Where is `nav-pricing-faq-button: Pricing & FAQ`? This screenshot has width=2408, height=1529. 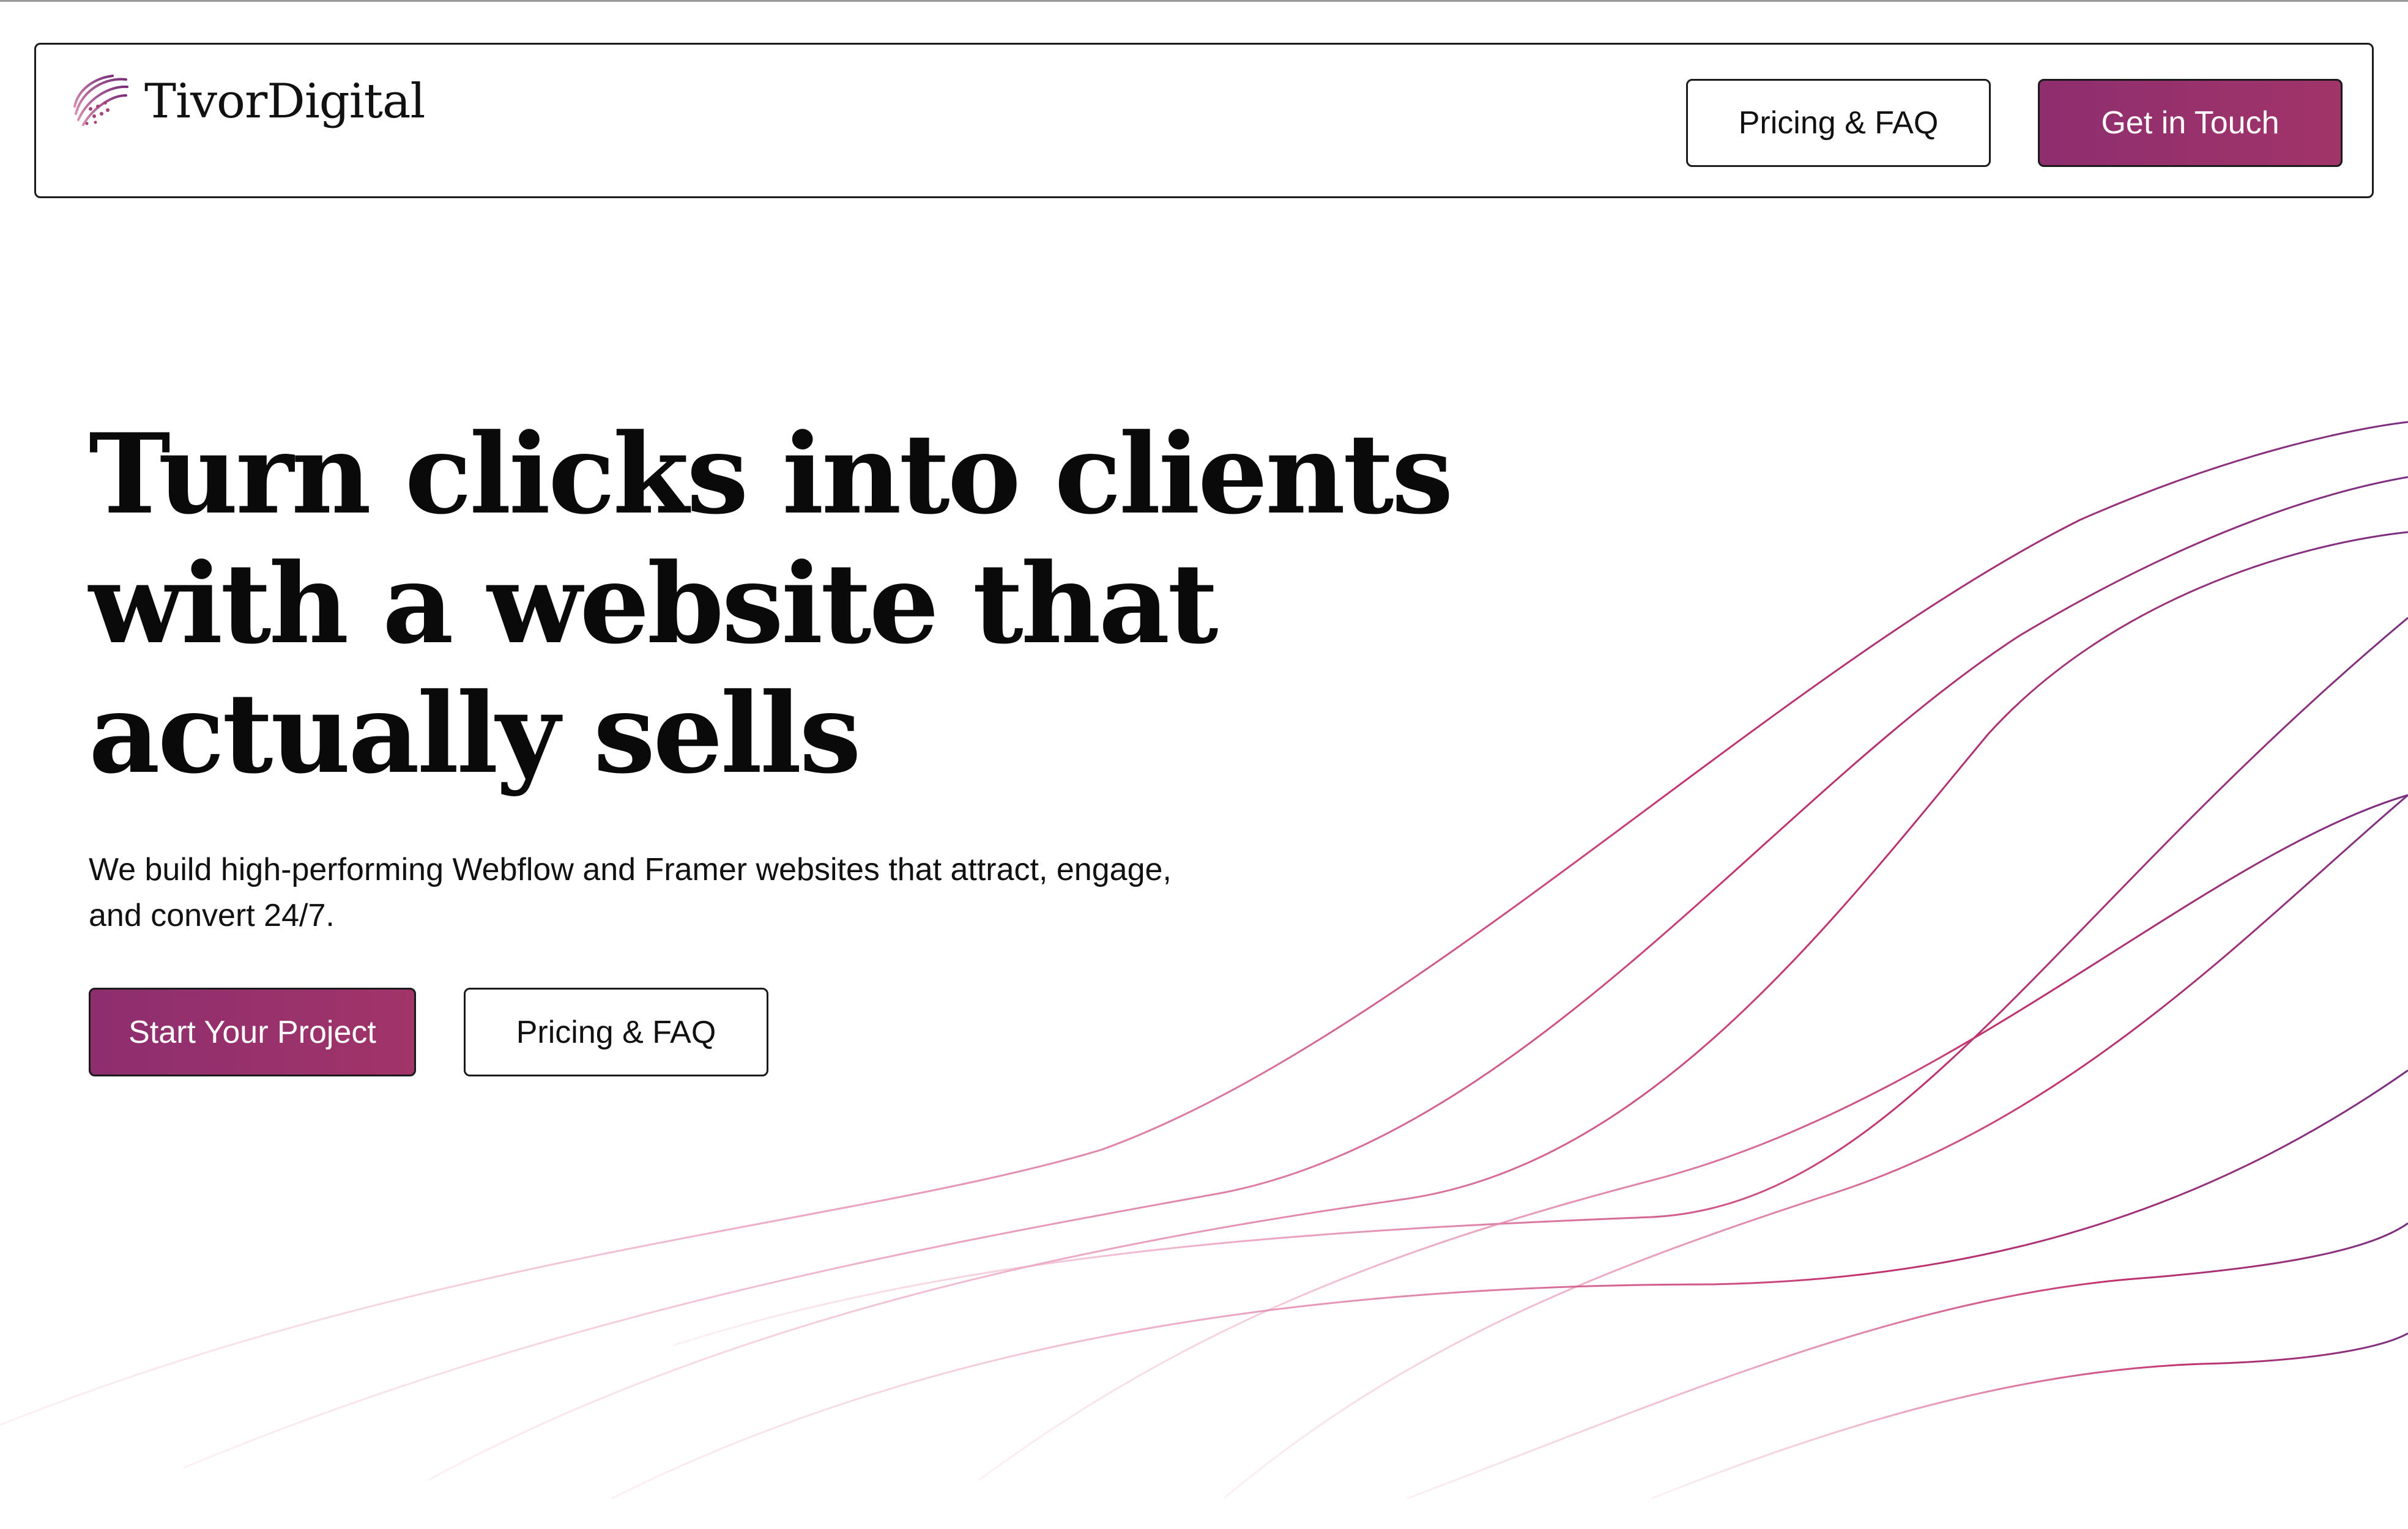 nav-pricing-faq-button: Pricing & FAQ is located at coordinates (1839, 123).